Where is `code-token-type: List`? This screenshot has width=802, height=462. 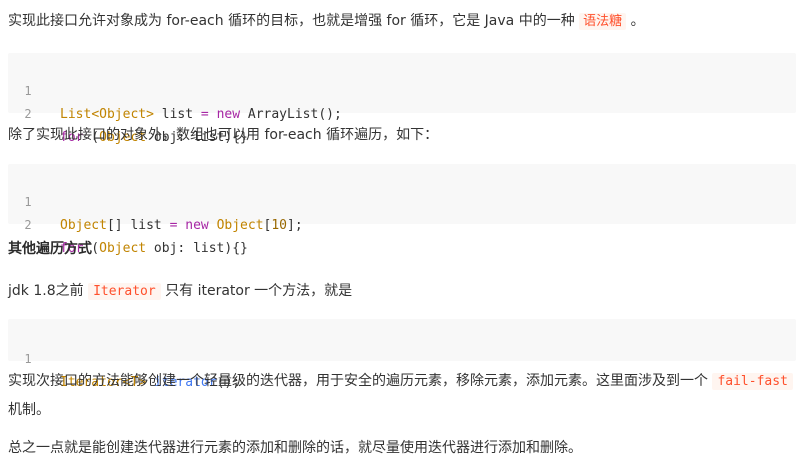
code-token-type: List is located at coordinates (76, 114).